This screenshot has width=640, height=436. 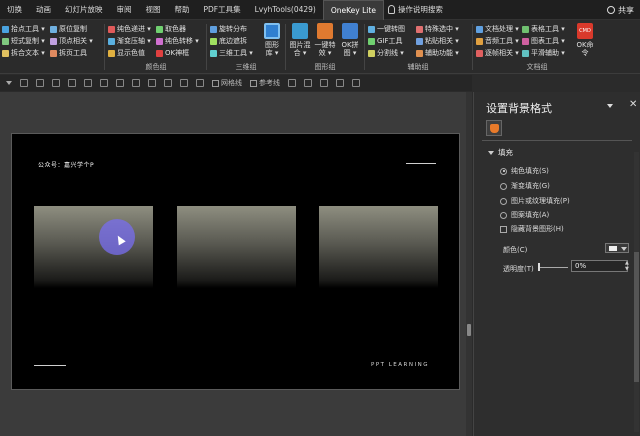 What do you see at coordinates (126, 53) in the screenshot?
I see `show-color-value-button: 显示色值` at bounding box center [126, 53].